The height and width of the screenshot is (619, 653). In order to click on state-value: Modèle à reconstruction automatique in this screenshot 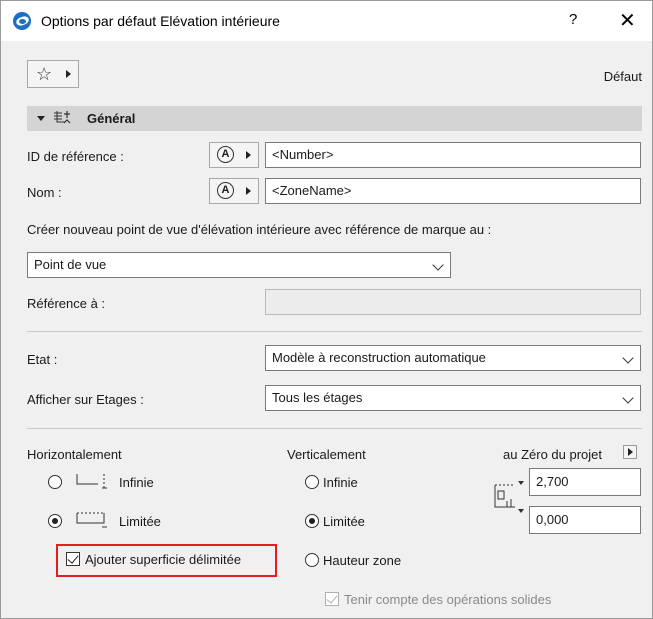, I will do `click(379, 357)`.